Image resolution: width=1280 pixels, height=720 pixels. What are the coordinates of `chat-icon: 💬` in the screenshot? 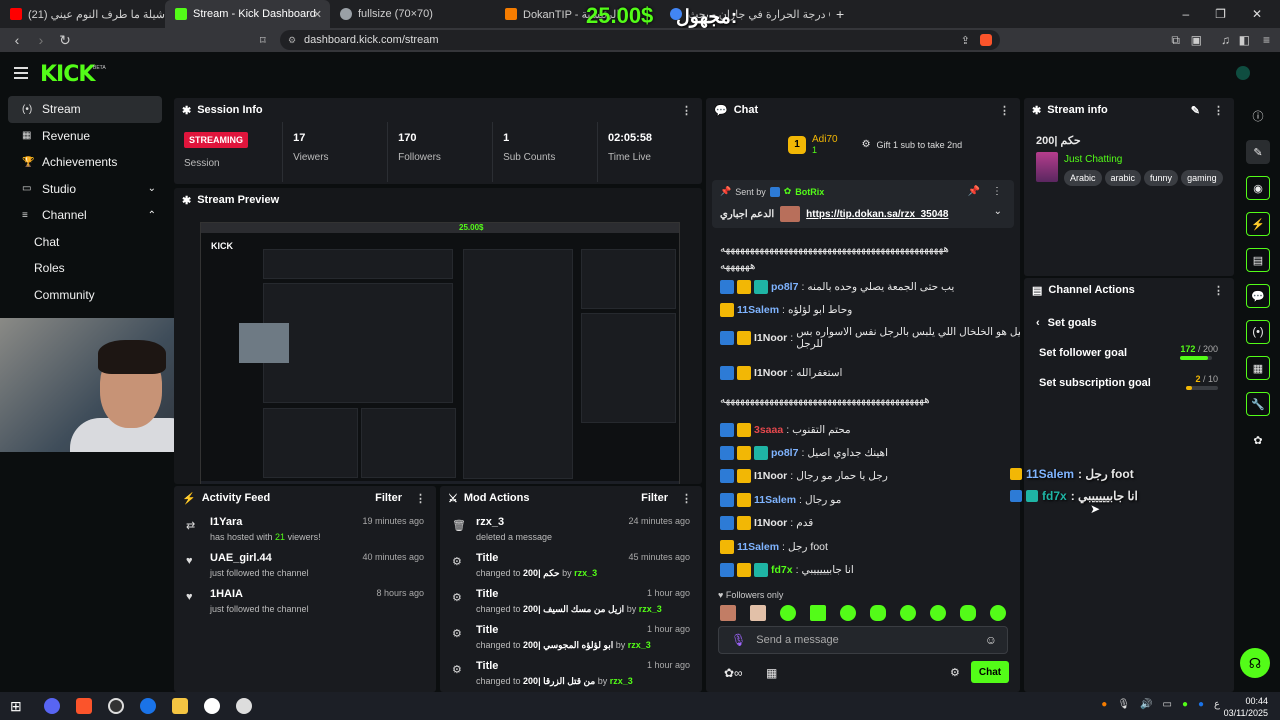 It's located at (1258, 296).